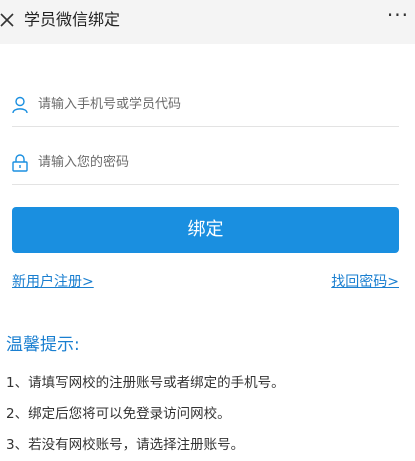 This screenshot has height=461, width=415. What do you see at coordinates (213, 162) in the screenshot?
I see `password-input` at bounding box center [213, 162].